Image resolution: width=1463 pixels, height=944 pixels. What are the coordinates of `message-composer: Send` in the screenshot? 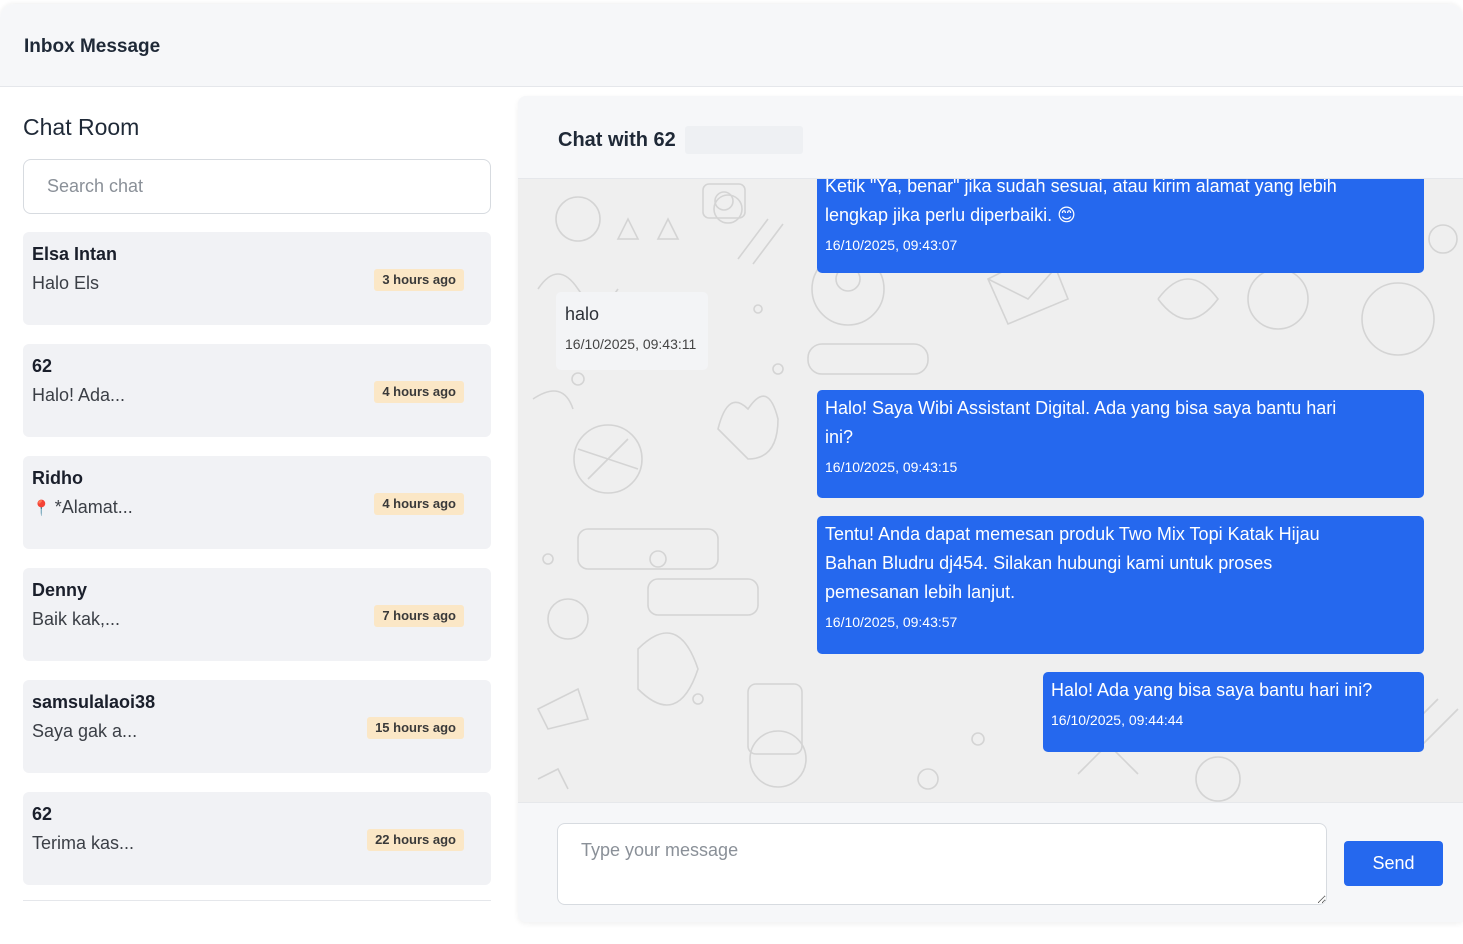 It's located at (990, 862).